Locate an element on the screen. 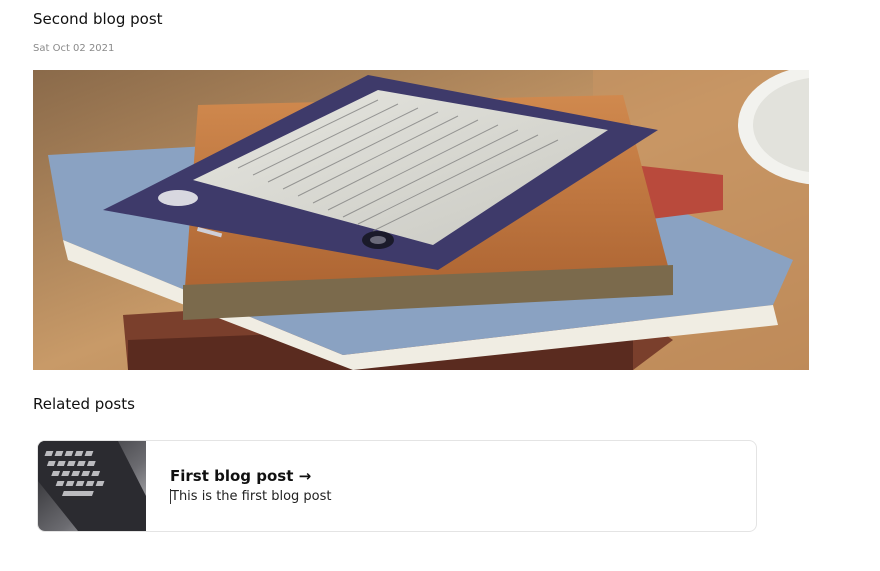  related-posts-heading: Related posts is located at coordinates (84, 404).